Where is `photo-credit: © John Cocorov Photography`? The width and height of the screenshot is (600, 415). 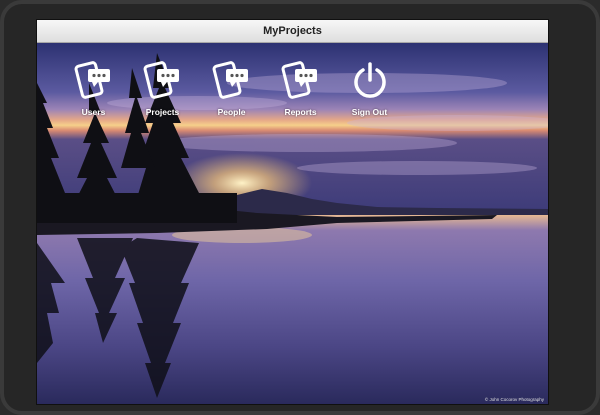 photo-credit: © John Cocorov Photography is located at coordinates (514, 399).